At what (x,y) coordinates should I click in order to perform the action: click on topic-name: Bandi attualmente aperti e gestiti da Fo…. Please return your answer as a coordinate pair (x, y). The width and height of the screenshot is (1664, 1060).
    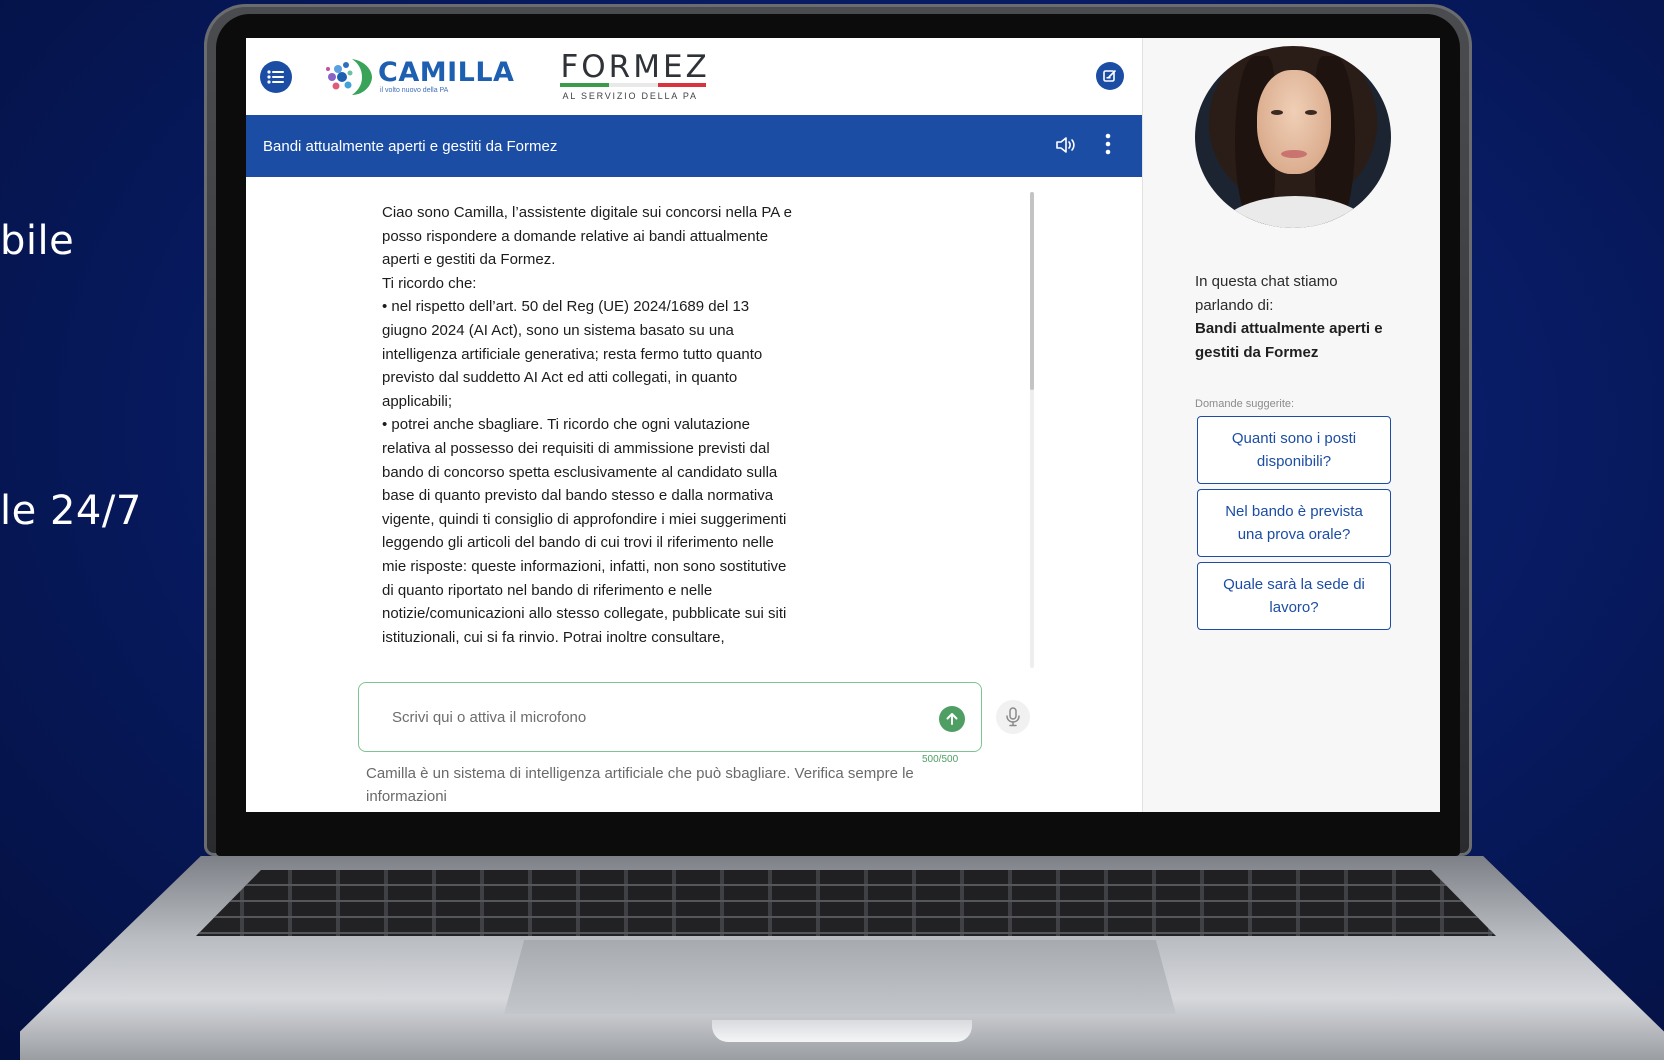
    Looking at the image, I should click on (1289, 340).